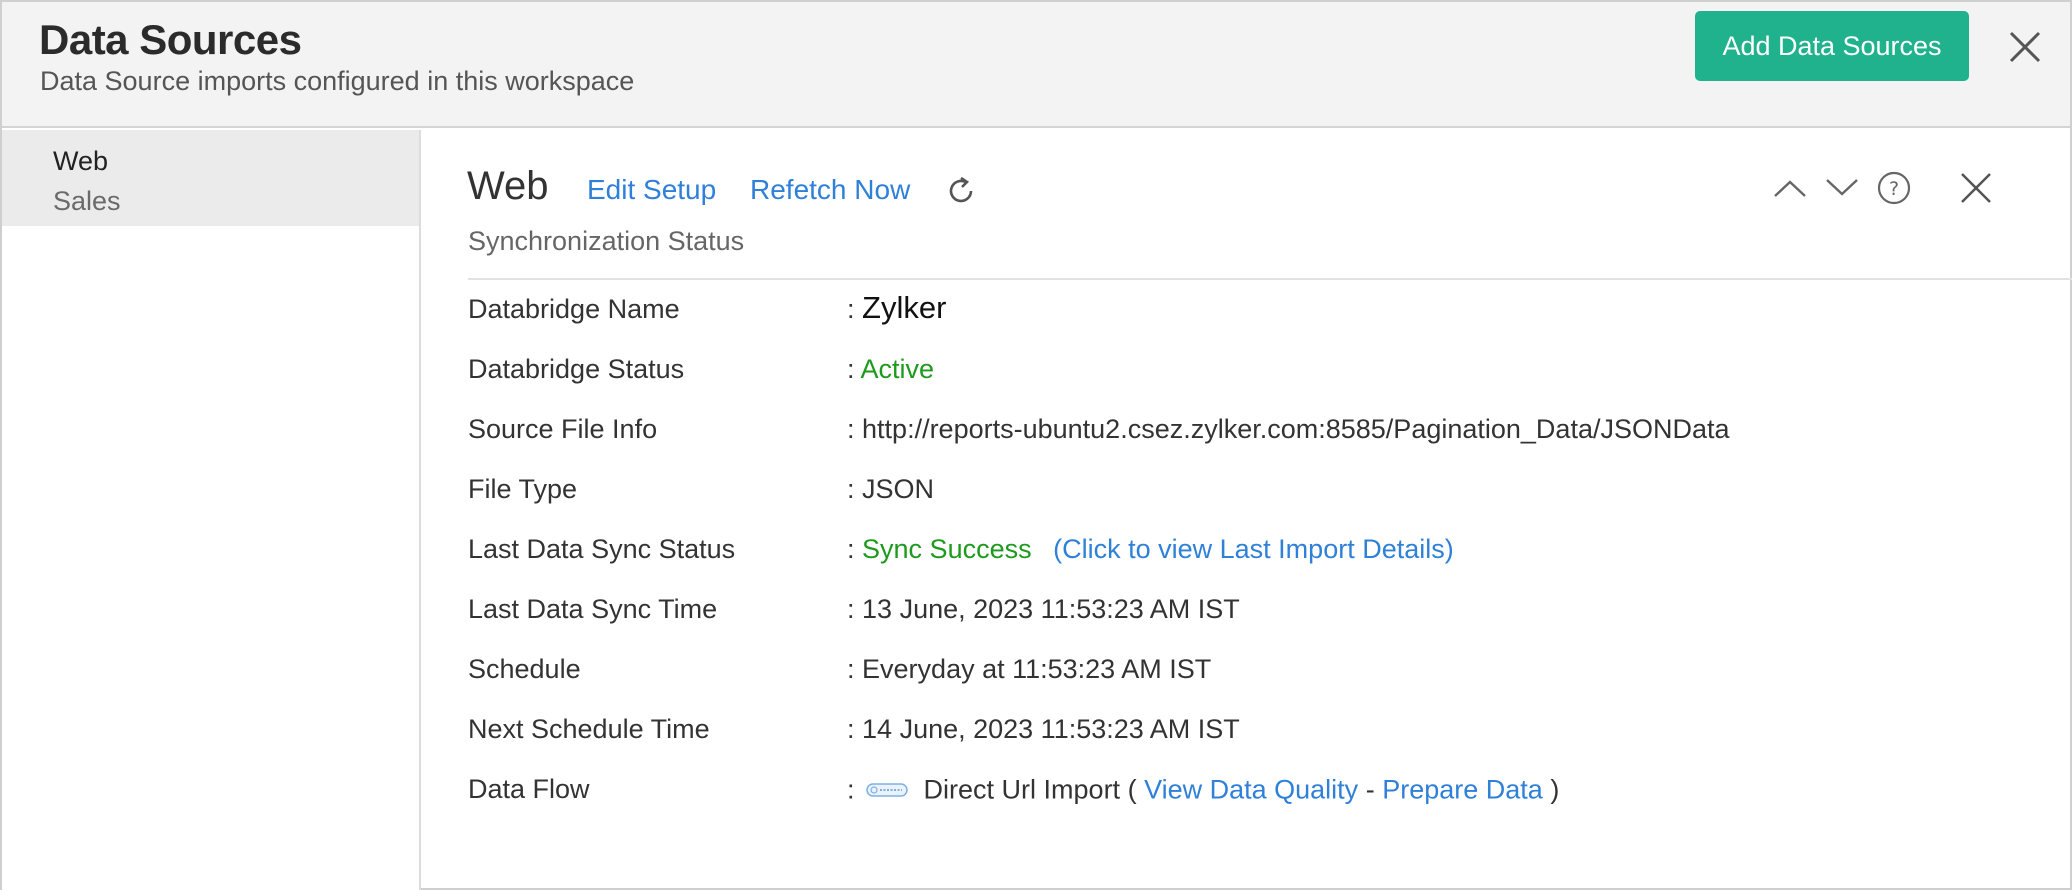 The height and width of the screenshot is (890, 2072). I want to click on schedule: Everyday at 11:53:23 AM IST, so click(1037, 669).